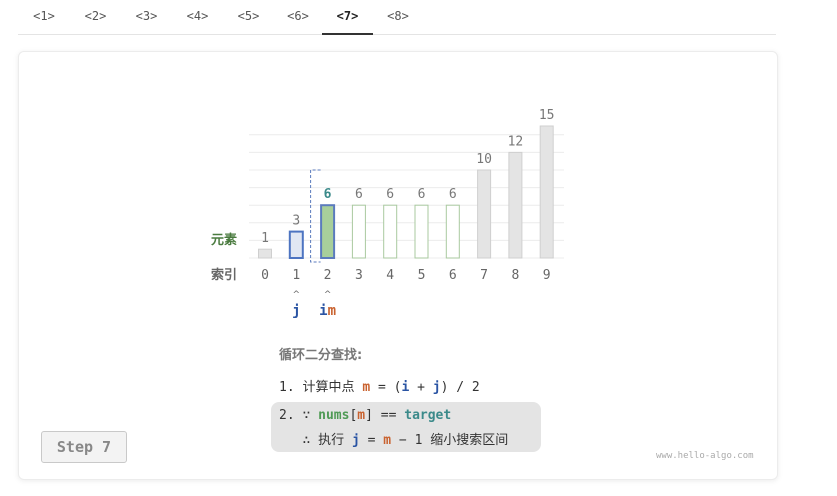 The width and height of the screenshot is (837, 496). I want to click on search-range-bracket, so click(315, 216).